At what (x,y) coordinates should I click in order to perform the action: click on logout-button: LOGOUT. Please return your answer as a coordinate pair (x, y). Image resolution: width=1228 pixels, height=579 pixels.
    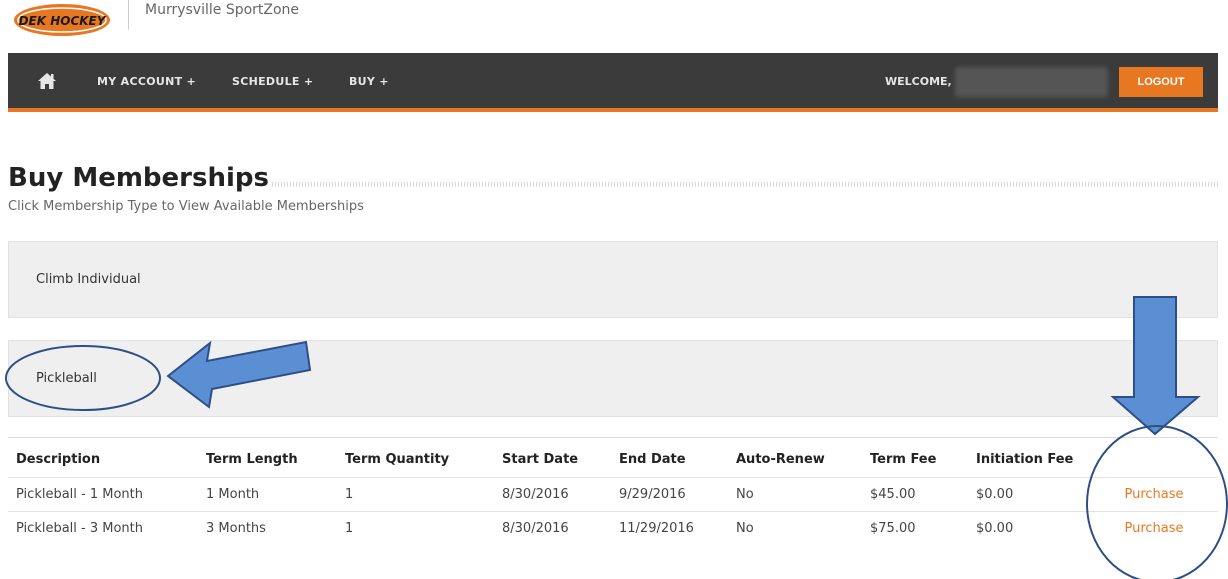
    Looking at the image, I should click on (1161, 82).